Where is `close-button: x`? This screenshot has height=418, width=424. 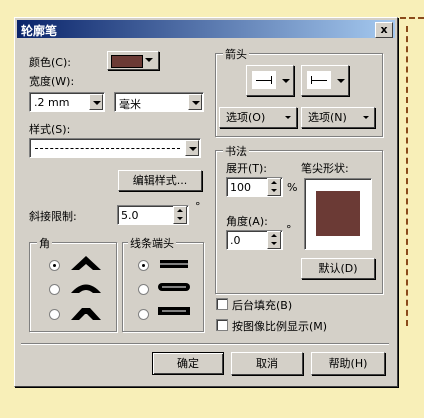 close-button: x is located at coordinates (384, 30).